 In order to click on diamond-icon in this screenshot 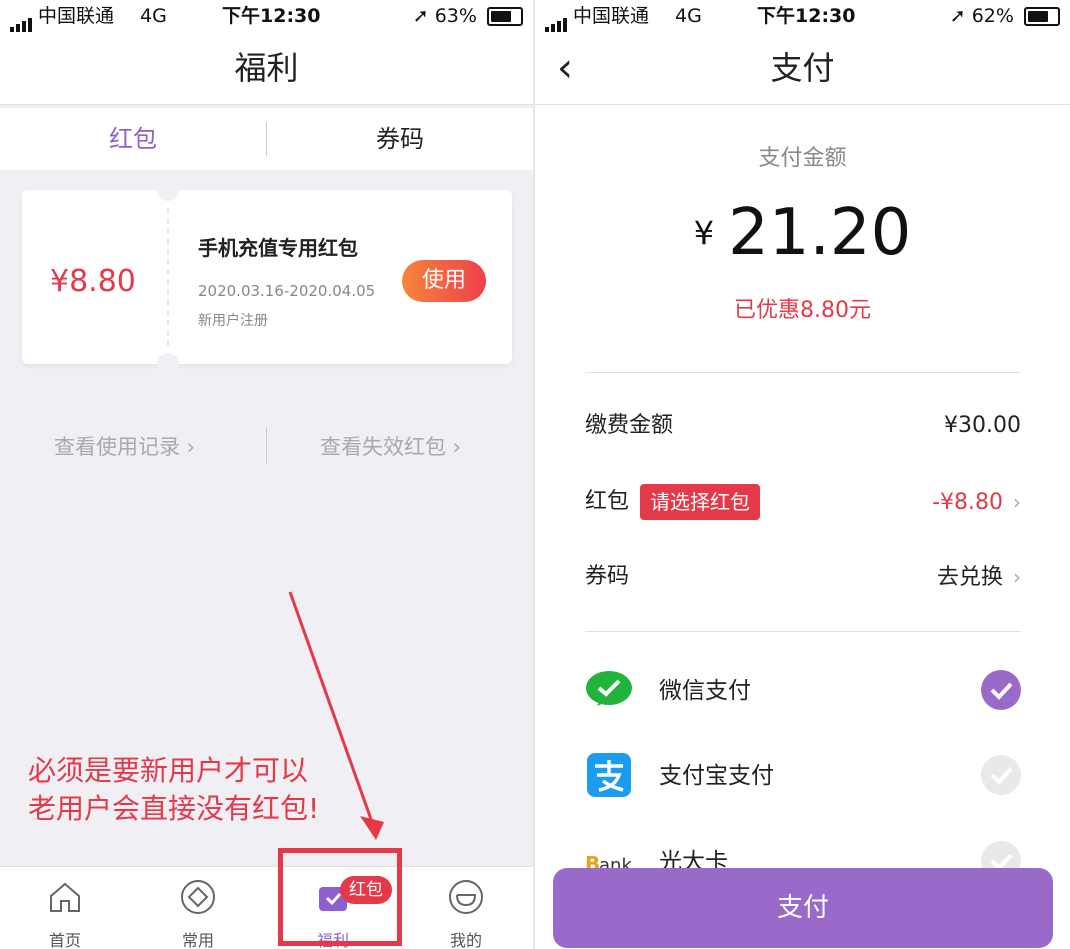, I will do `click(198, 897)`.